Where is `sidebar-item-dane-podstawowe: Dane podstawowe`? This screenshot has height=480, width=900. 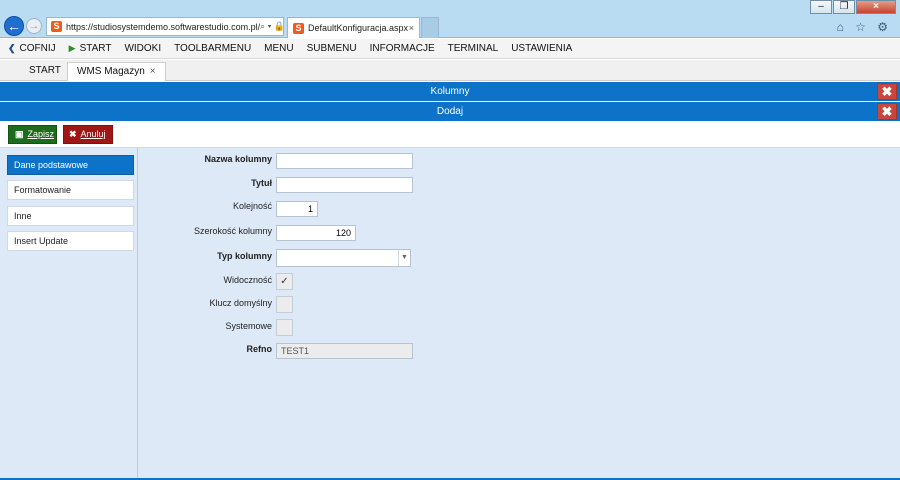 sidebar-item-dane-podstawowe: Dane podstawowe is located at coordinates (70, 165).